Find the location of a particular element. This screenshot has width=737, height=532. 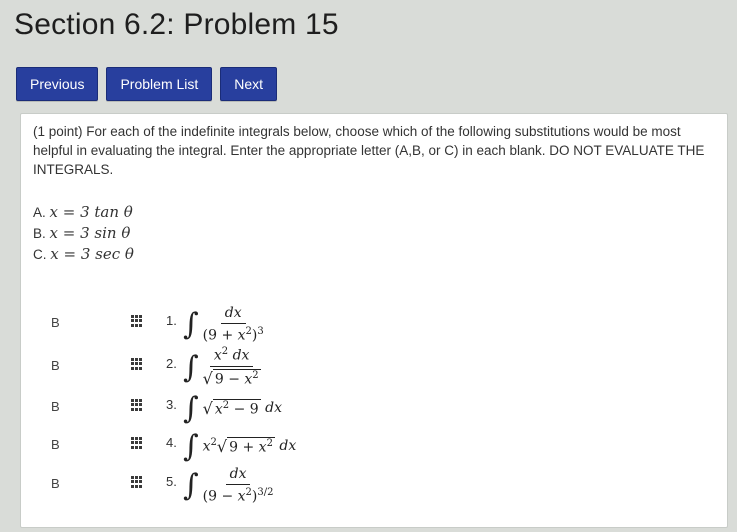

question-row-2: B 2. ∫ x2 dx √ 9 − x2 is located at coordinates (371, 367).